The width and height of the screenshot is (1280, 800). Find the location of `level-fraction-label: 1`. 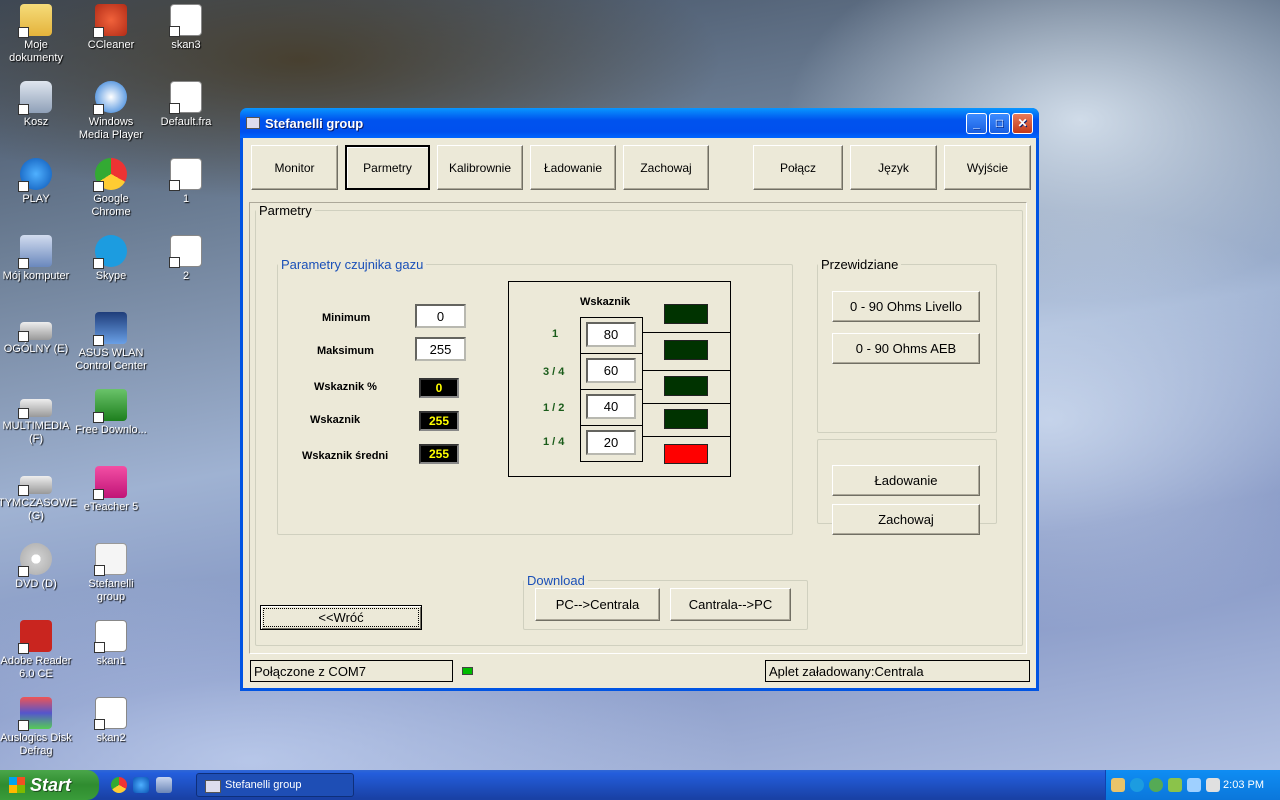

level-fraction-label: 1 is located at coordinates (555, 334).